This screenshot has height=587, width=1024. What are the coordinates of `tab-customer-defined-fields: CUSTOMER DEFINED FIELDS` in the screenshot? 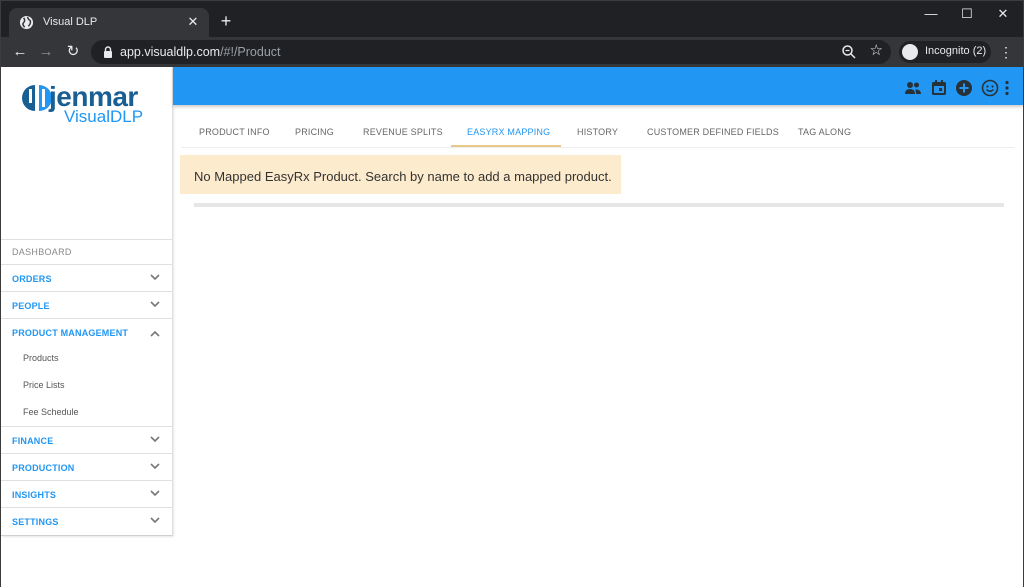 It's located at (713, 132).